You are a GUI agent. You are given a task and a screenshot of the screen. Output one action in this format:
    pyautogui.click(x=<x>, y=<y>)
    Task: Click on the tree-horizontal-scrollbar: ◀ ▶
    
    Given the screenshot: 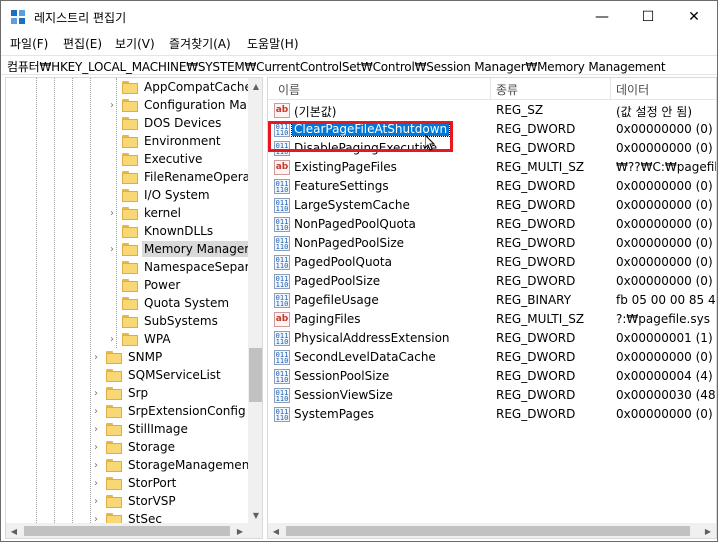 What is the action you would take?
    pyautogui.click(x=127, y=530)
    